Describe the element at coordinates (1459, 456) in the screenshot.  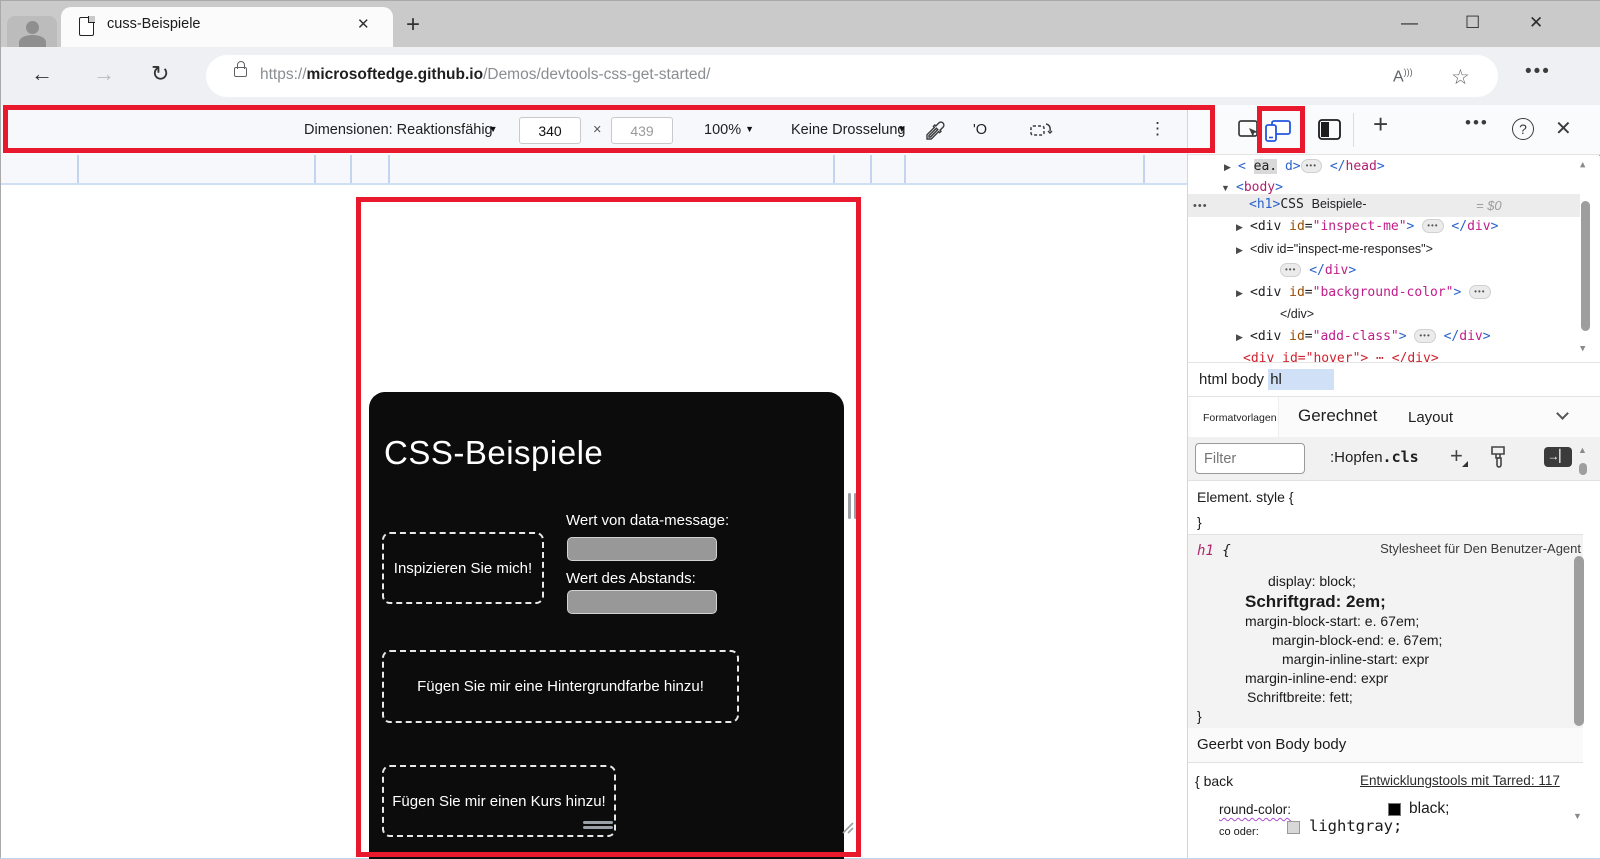
I see `new-style-rule-icon: +` at that location.